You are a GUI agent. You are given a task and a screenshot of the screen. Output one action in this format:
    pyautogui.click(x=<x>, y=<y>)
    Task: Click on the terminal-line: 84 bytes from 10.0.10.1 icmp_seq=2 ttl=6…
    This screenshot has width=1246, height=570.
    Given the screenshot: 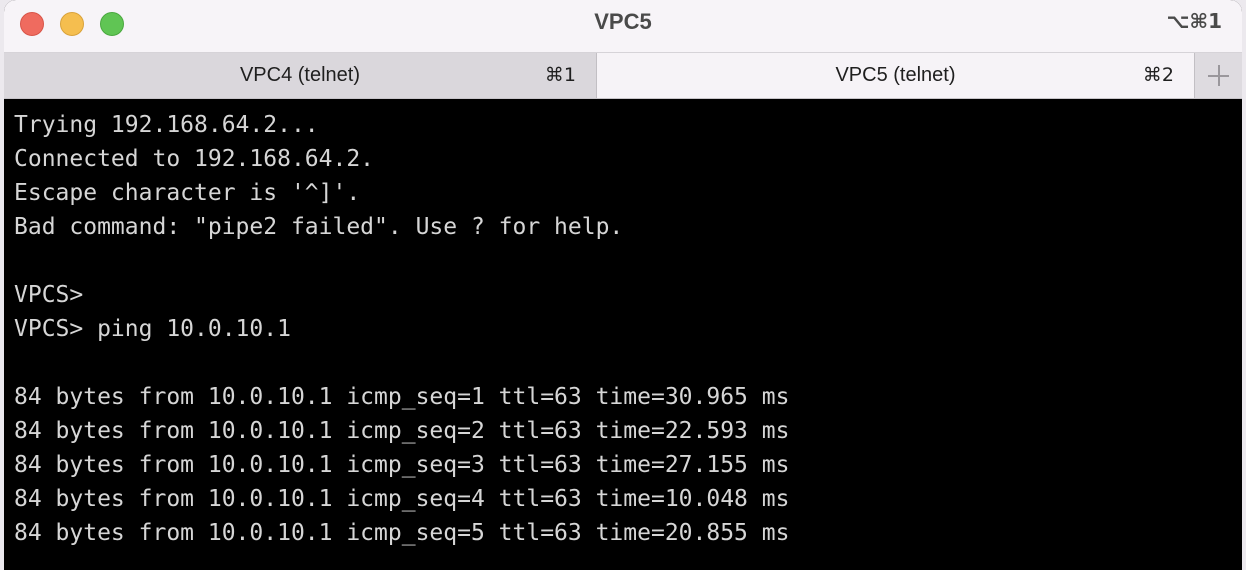 What is the action you would take?
    pyautogui.click(x=402, y=431)
    